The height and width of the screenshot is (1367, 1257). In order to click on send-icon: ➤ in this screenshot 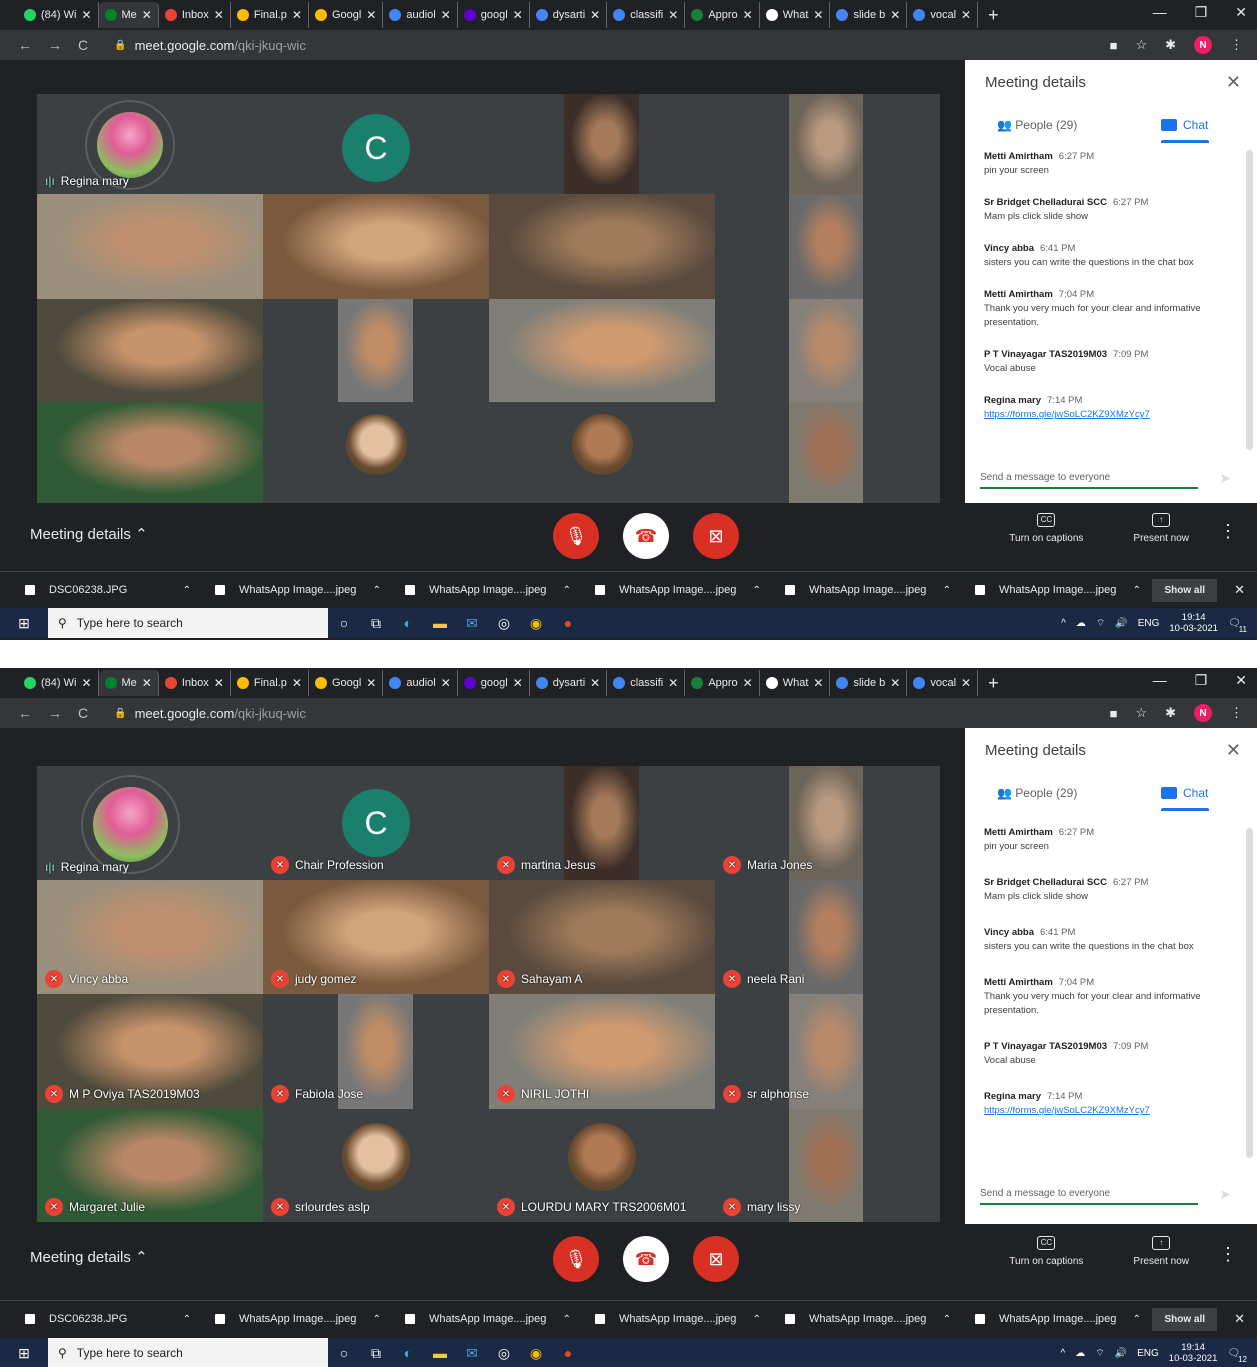, I will do `click(1225, 1194)`.